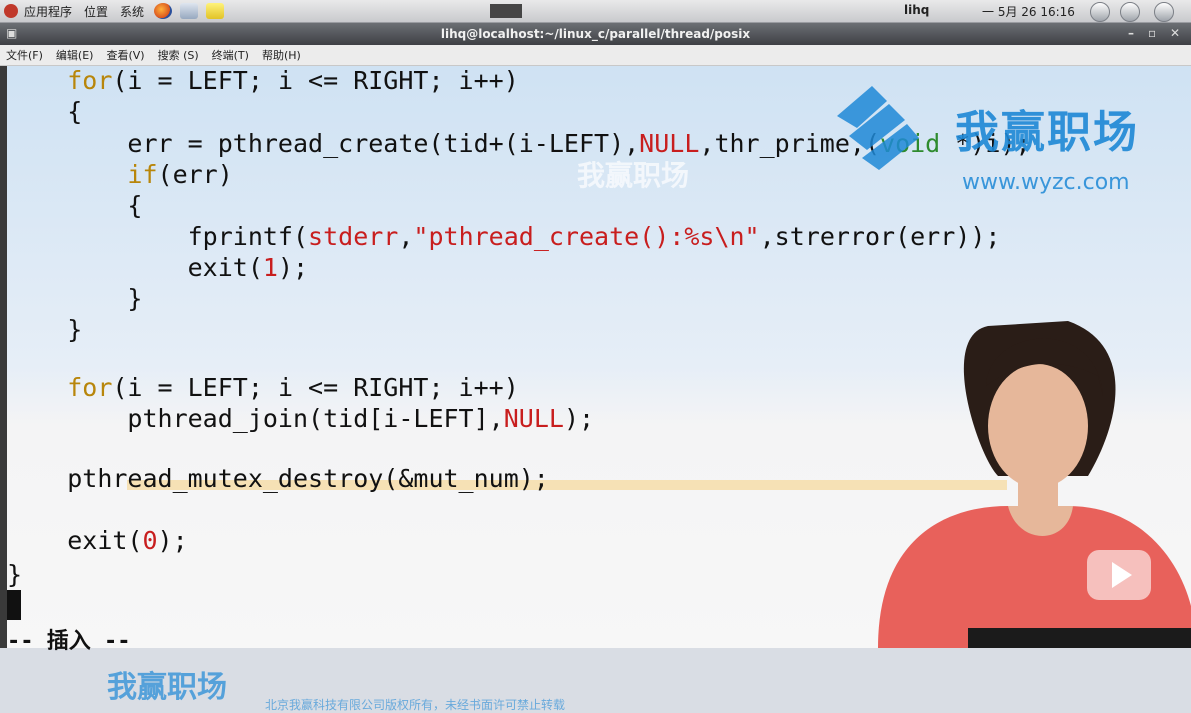  What do you see at coordinates (878, 128) in the screenshot?
I see `brand-logo-icon` at bounding box center [878, 128].